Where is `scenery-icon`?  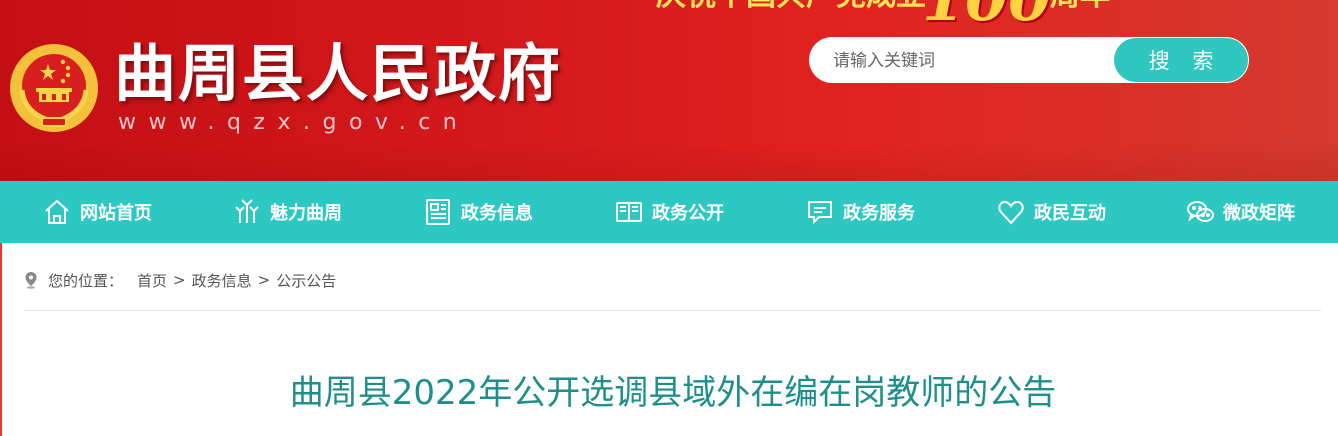 scenery-icon is located at coordinates (247, 212).